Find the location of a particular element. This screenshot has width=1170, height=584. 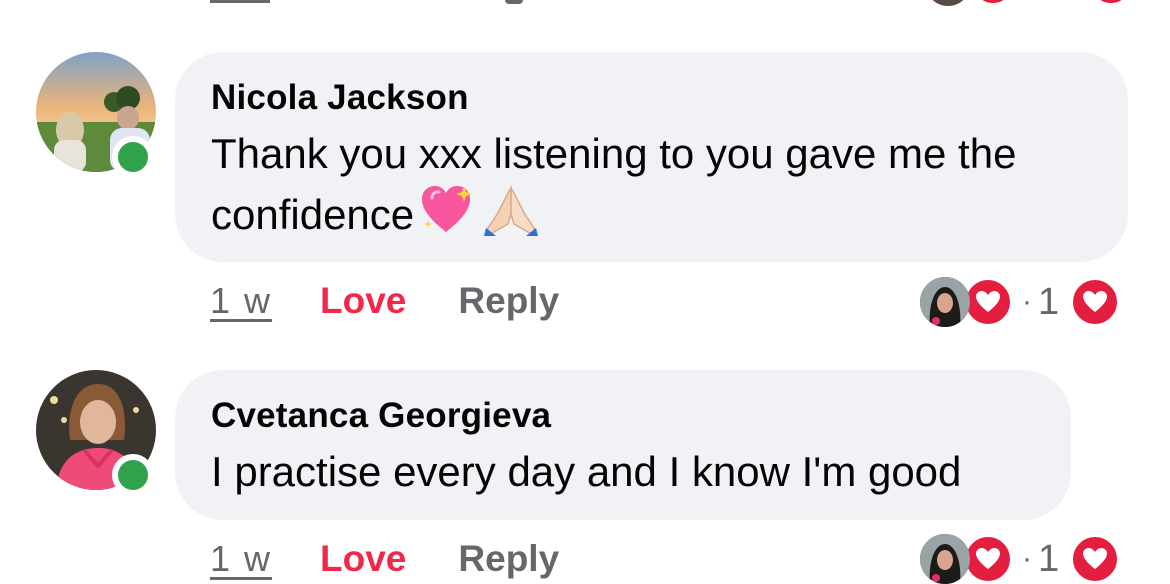

comment-author: Nicola Jackson is located at coordinates (651, 98).